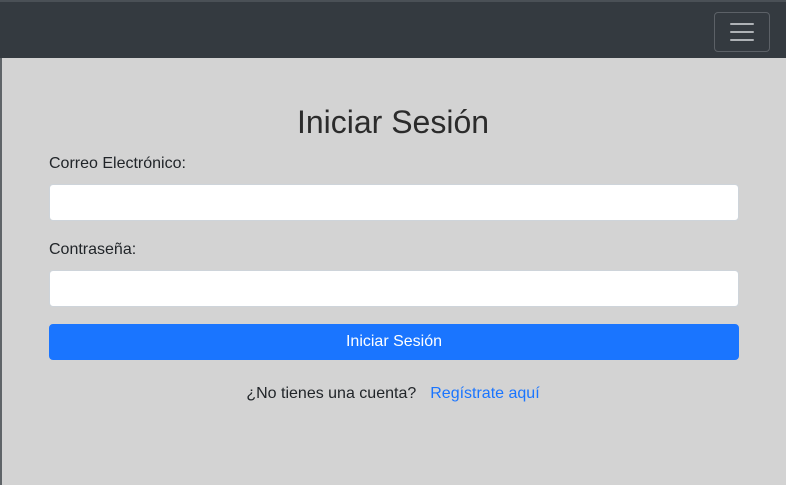  I want to click on navbar, so click(393, 29).